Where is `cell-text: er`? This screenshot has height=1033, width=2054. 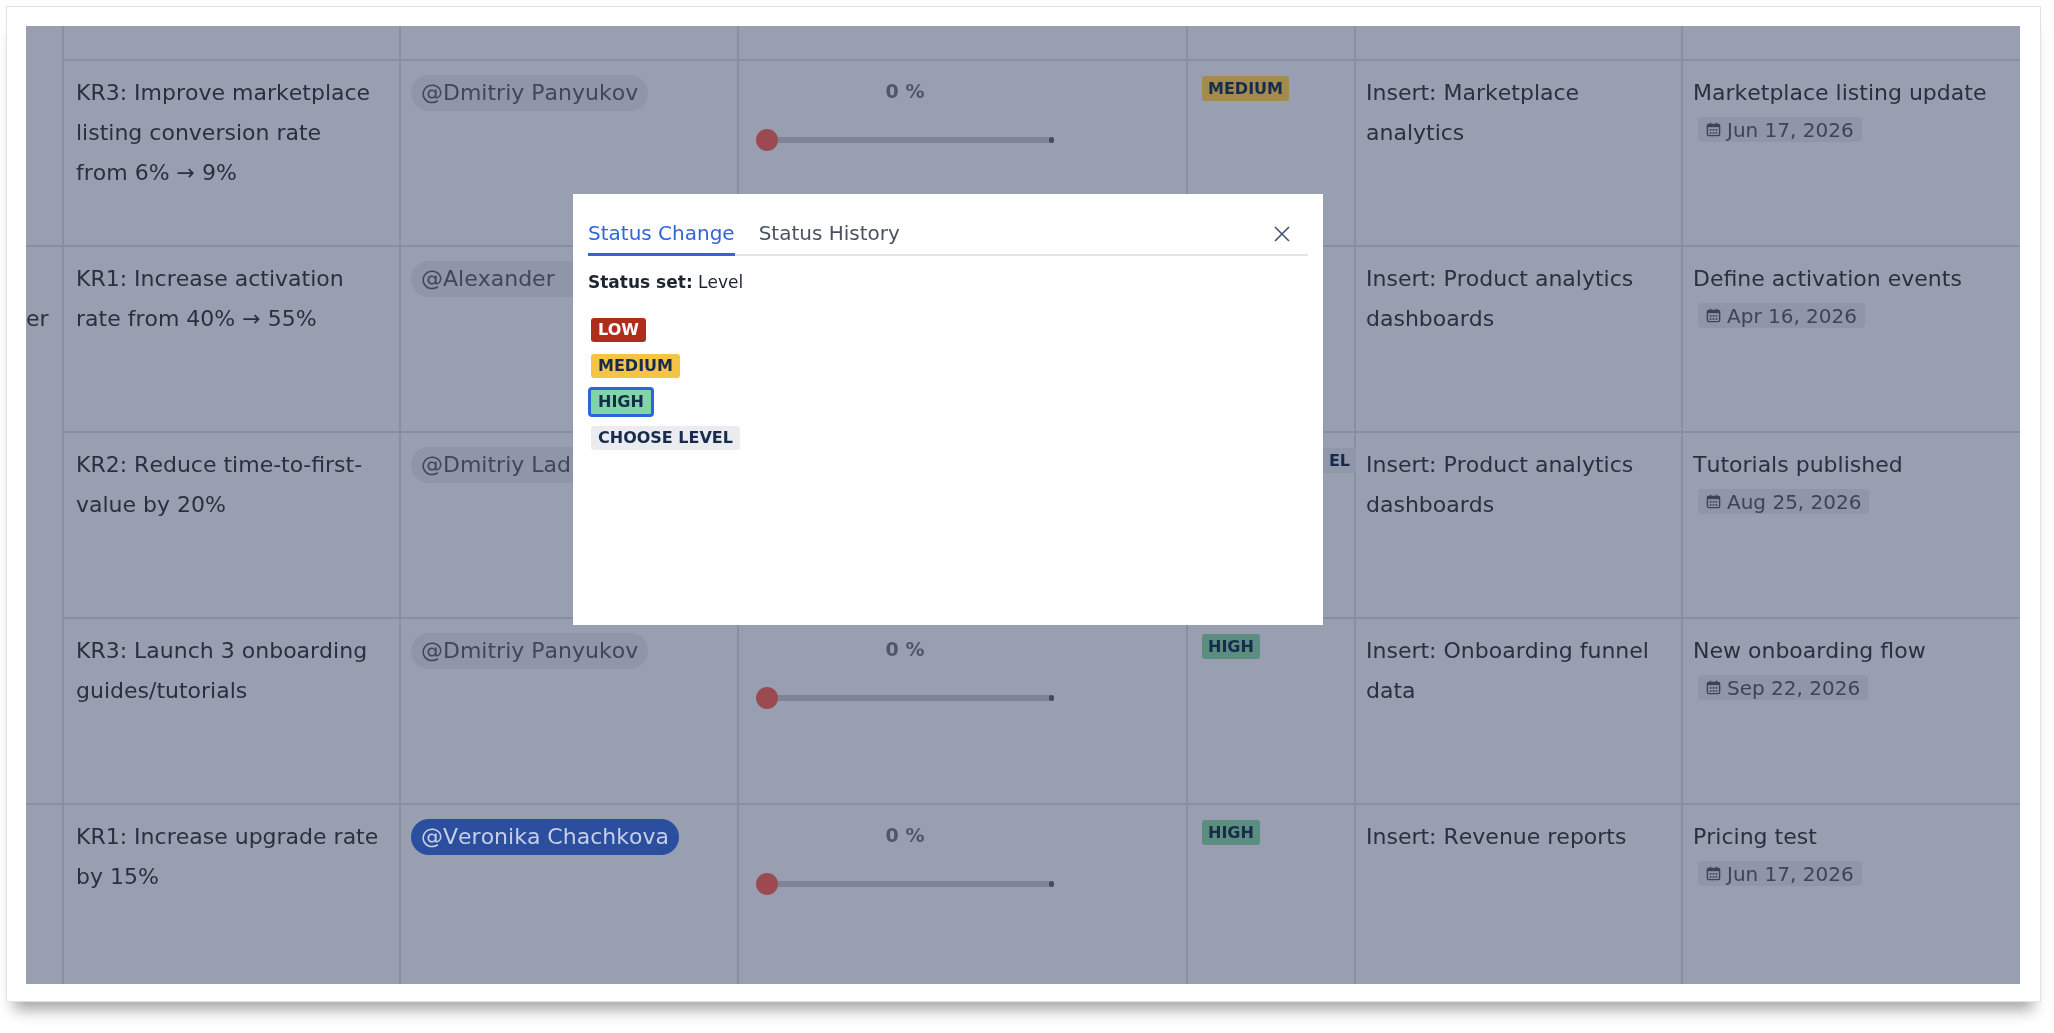
cell-text: er is located at coordinates (37, 319).